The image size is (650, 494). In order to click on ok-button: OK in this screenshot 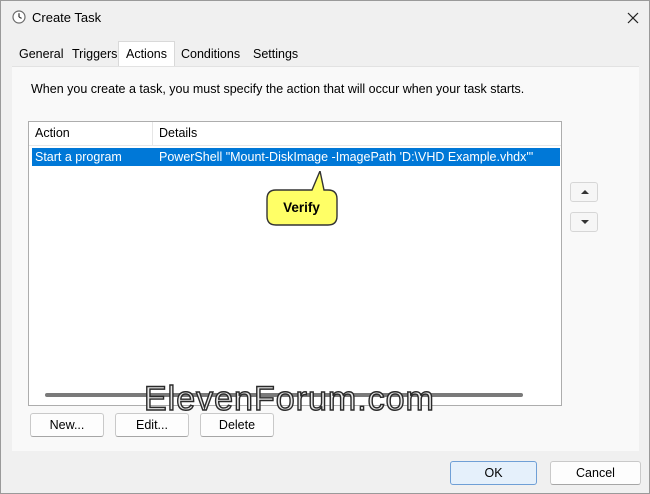, I will do `click(493, 473)`.